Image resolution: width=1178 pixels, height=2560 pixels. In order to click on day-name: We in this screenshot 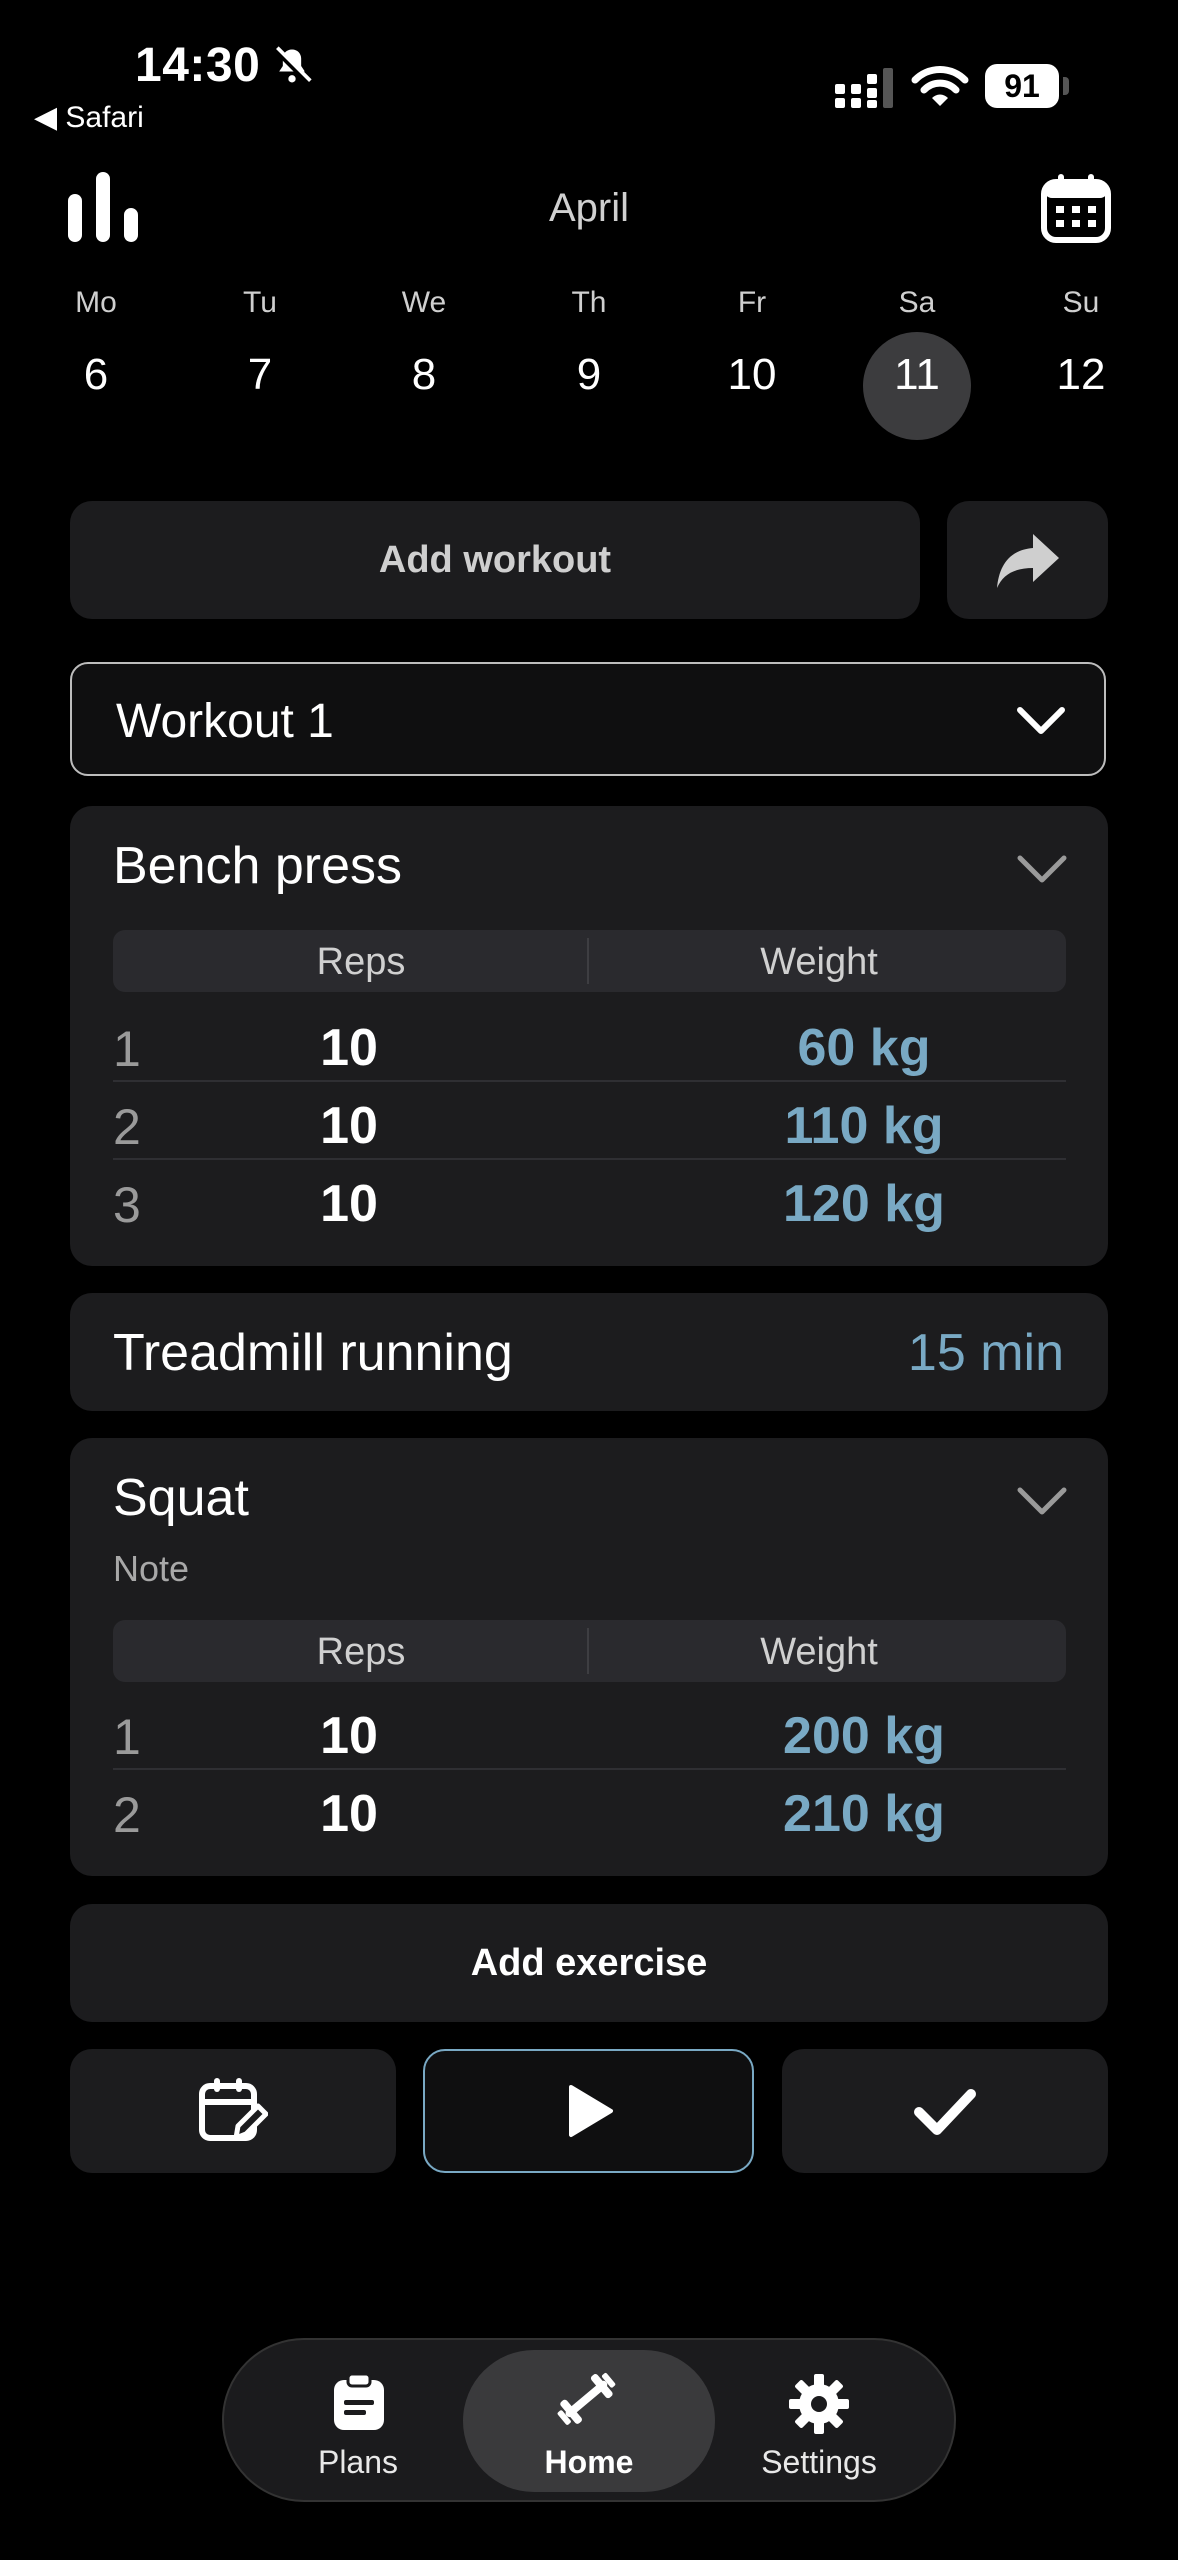, I will do `click(424, 302)`.